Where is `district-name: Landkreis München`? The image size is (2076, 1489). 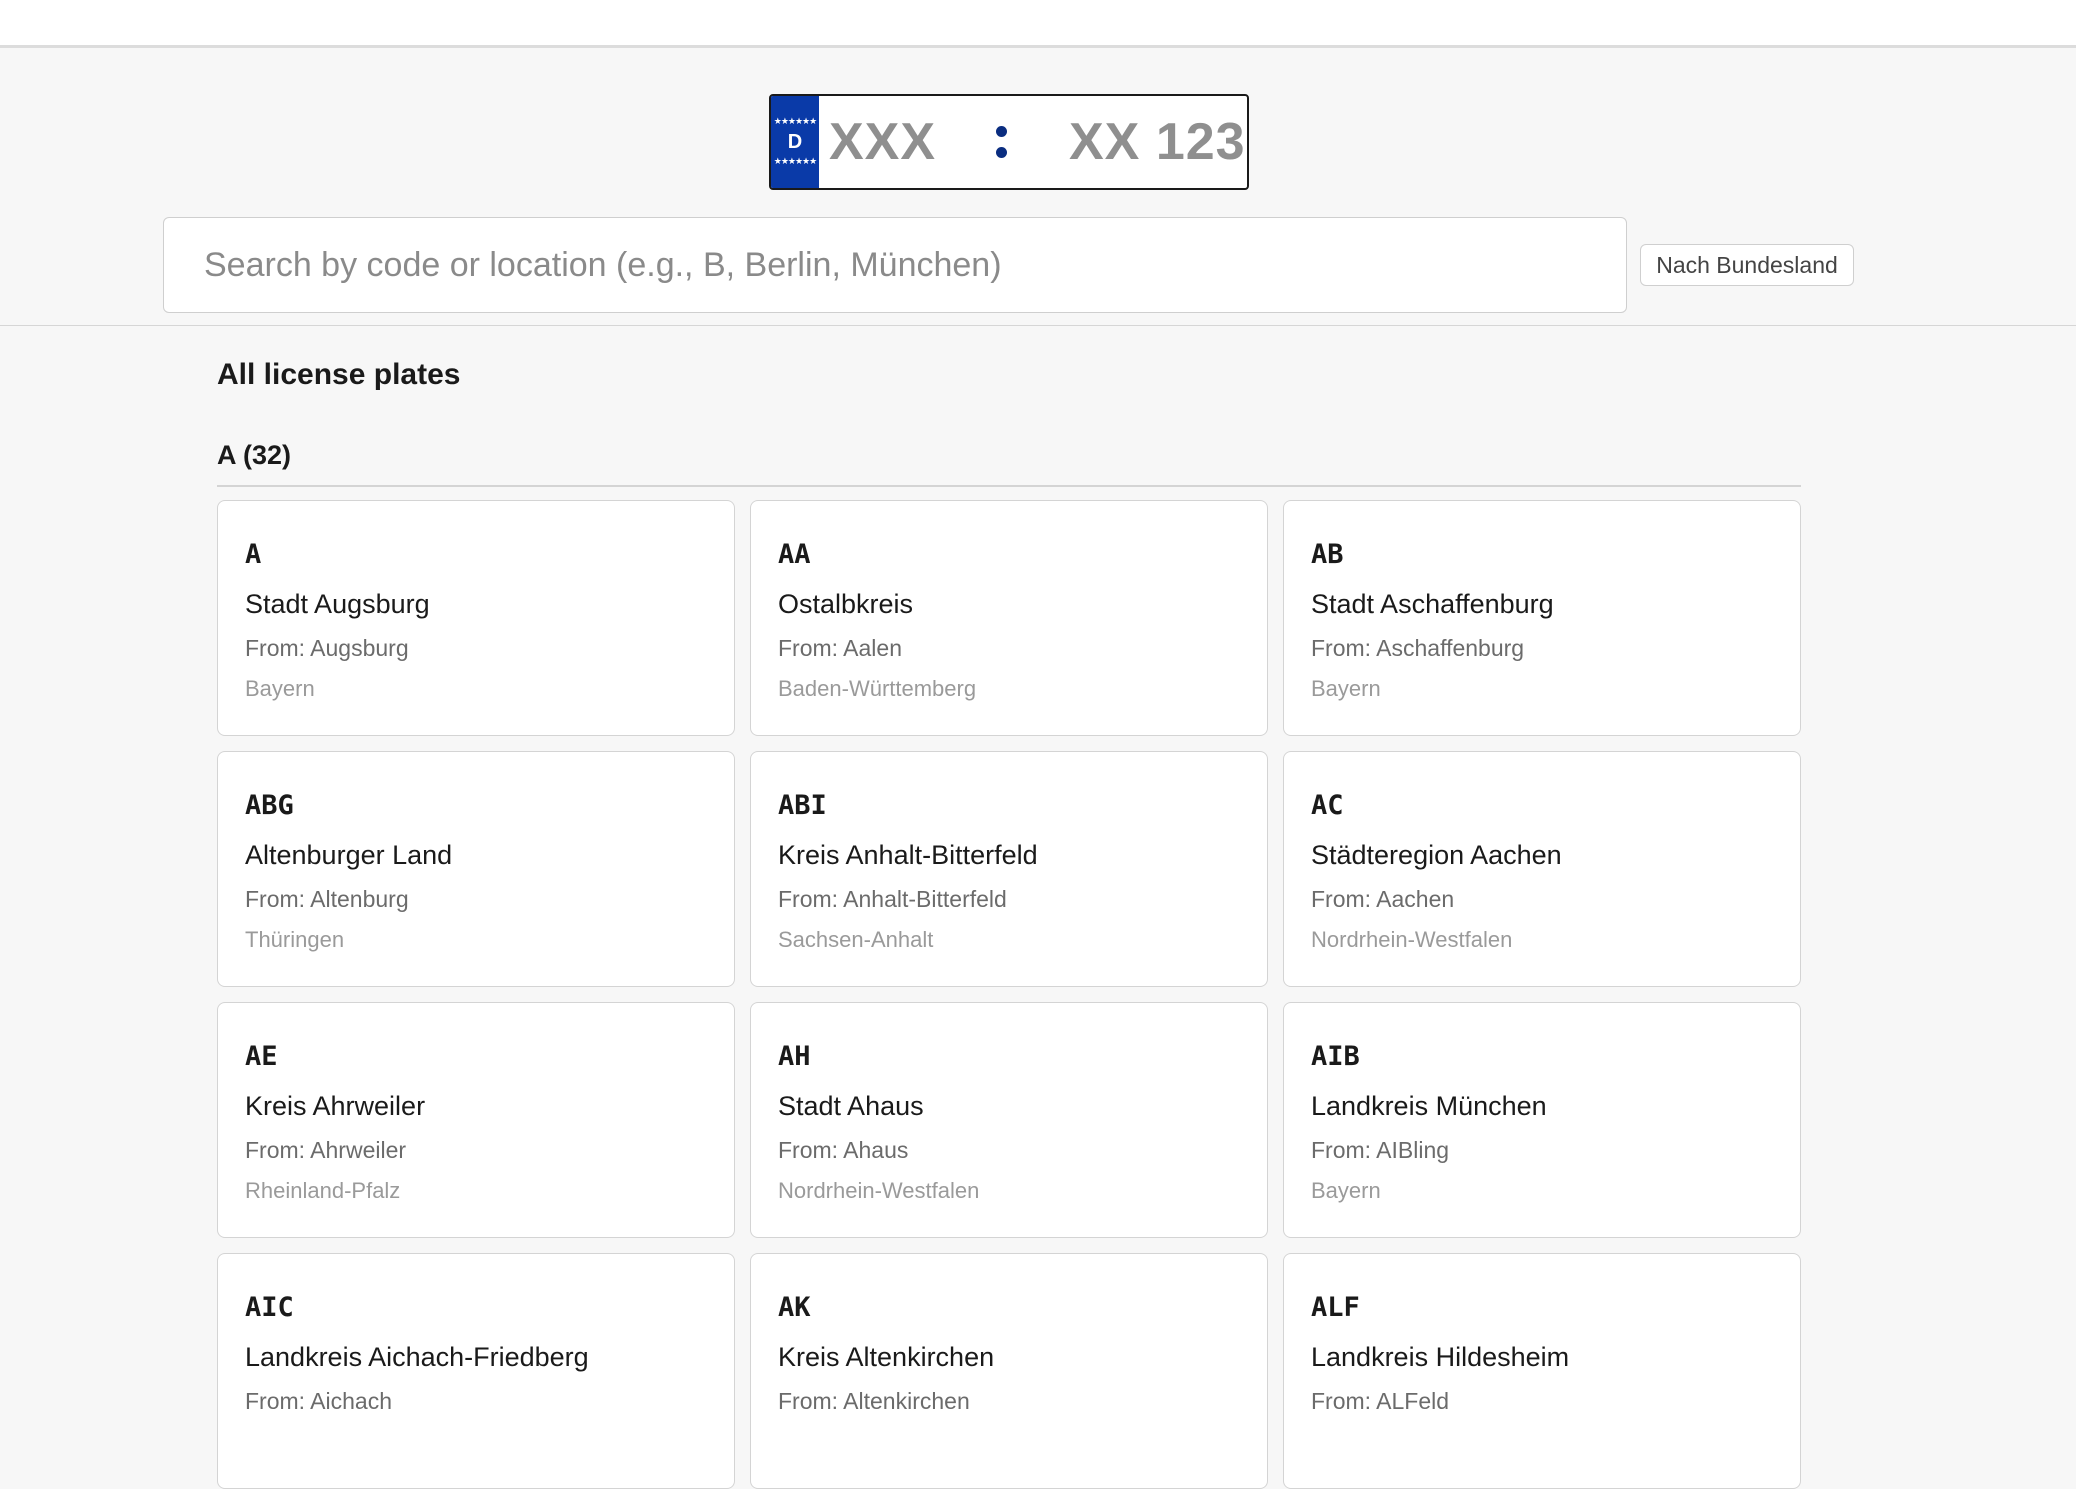 district-name: Landkreis München is located at coordinates (1429, 1106).